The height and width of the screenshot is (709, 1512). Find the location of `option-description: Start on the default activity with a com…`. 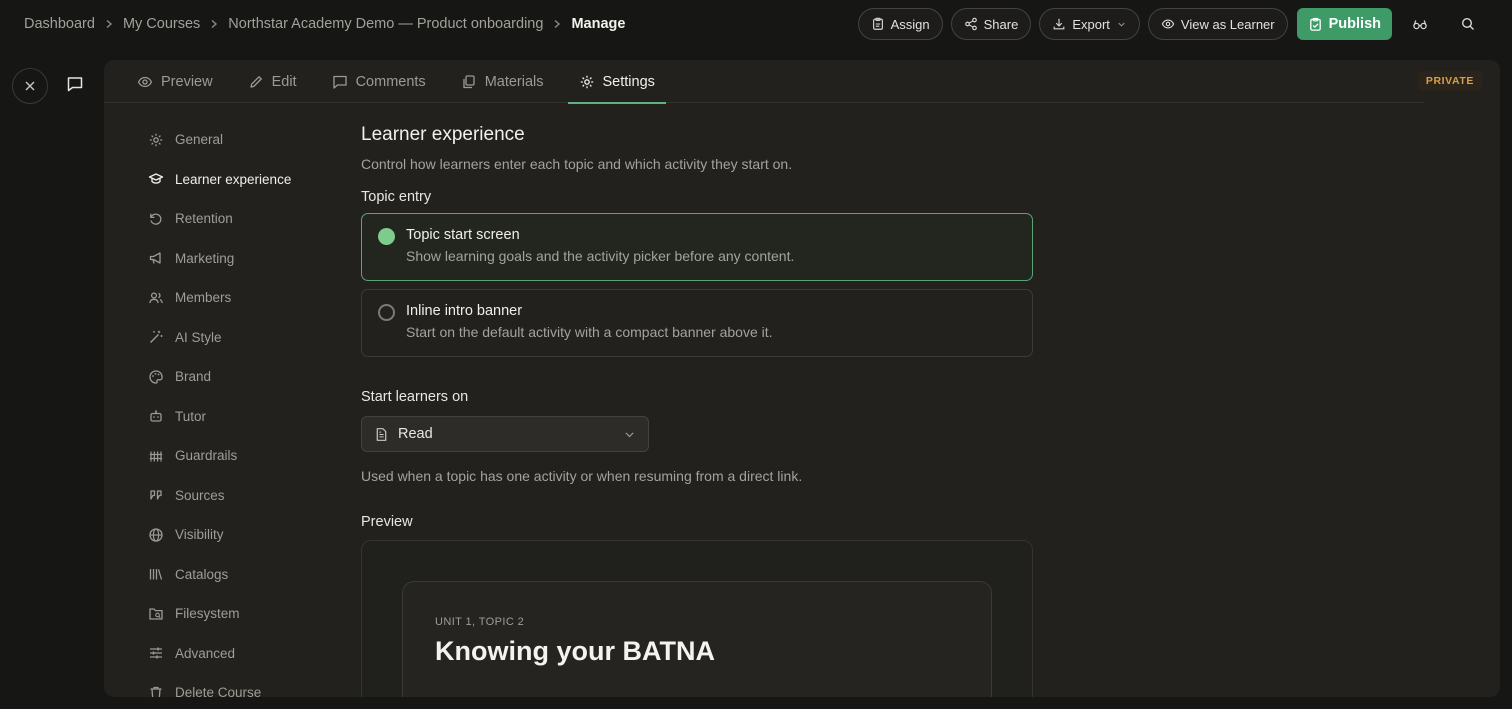

option-description: Start on the default activity with a com… is located at coordinates (589, 332).